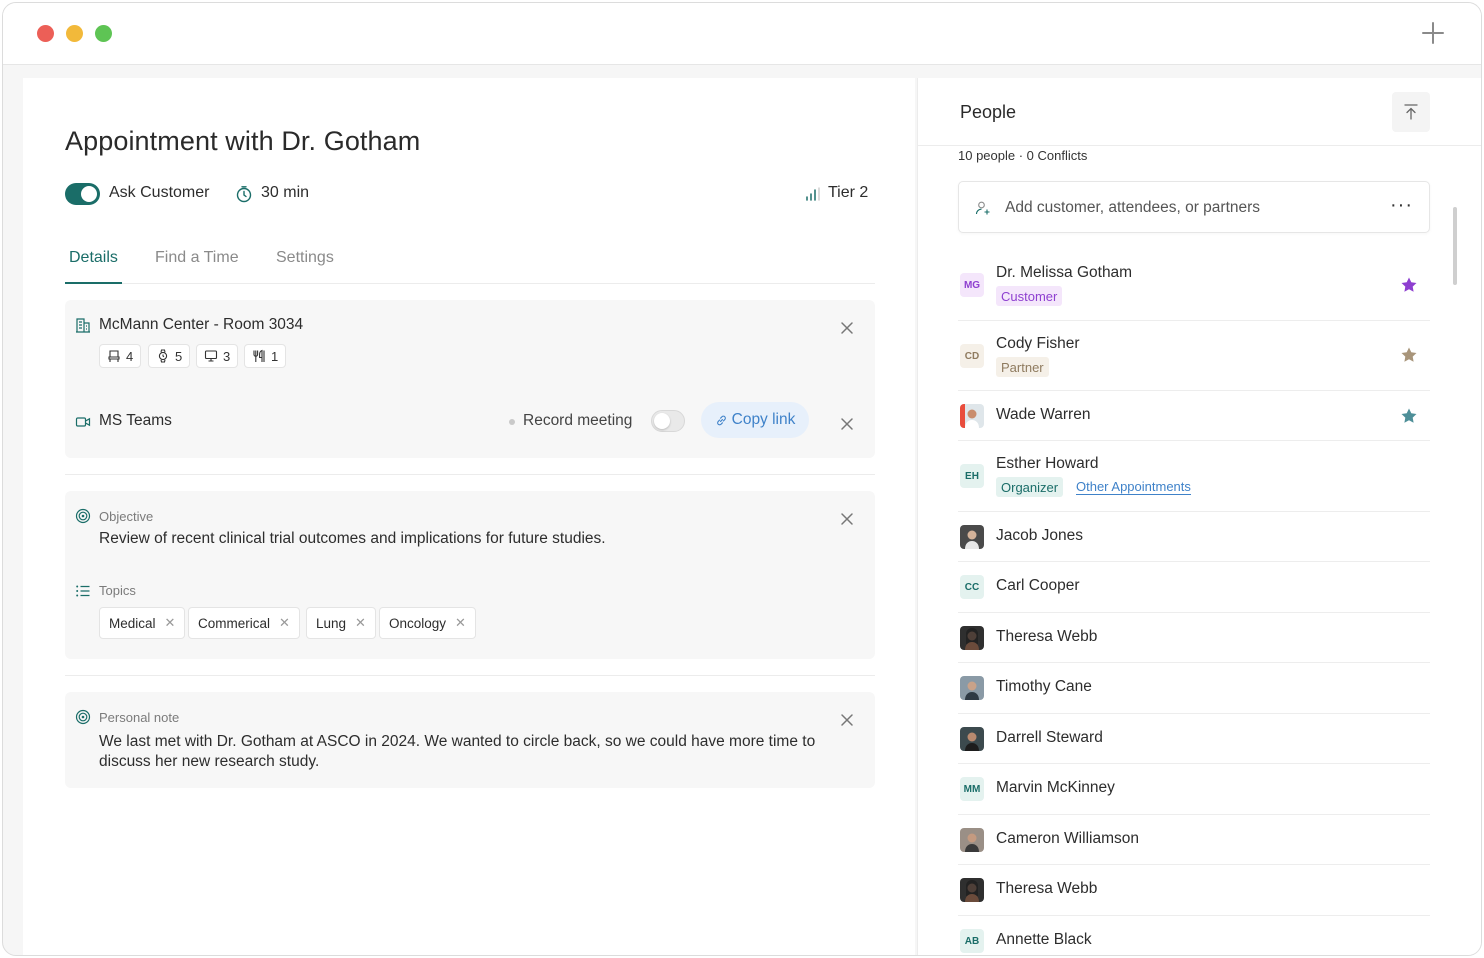  Describe the element at coordinates (1194, 587) in the screenshot. I see `person-row: CC Carl Cooper` at that location.